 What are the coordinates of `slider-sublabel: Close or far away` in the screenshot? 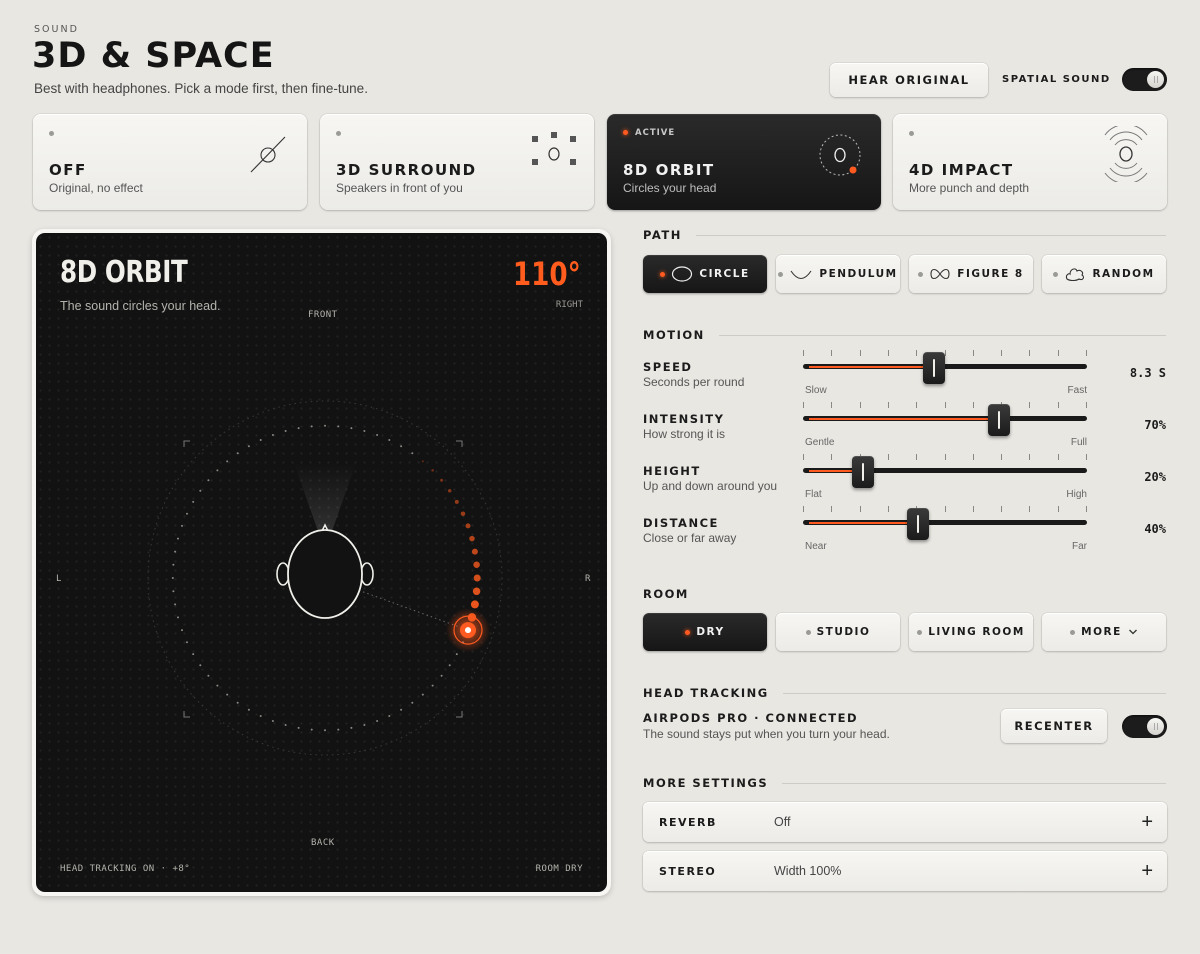 It's located at (690, 538).